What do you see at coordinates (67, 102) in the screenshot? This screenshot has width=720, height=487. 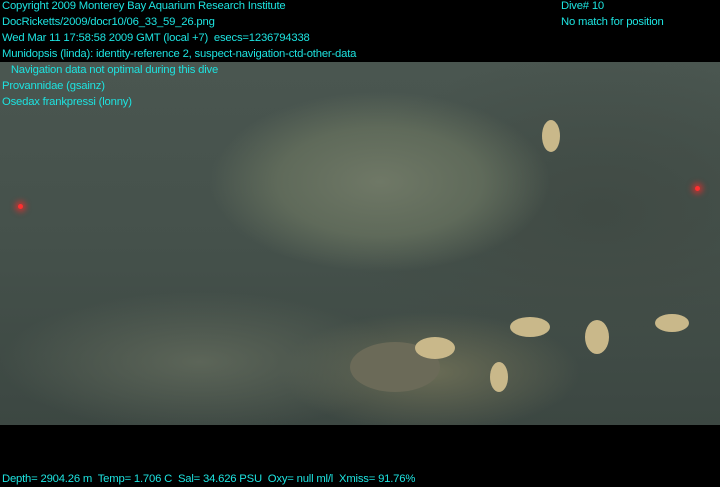 I see `annotation-osedax: Osedax frankpressi (lonny)` at bounding box center [67, 102].